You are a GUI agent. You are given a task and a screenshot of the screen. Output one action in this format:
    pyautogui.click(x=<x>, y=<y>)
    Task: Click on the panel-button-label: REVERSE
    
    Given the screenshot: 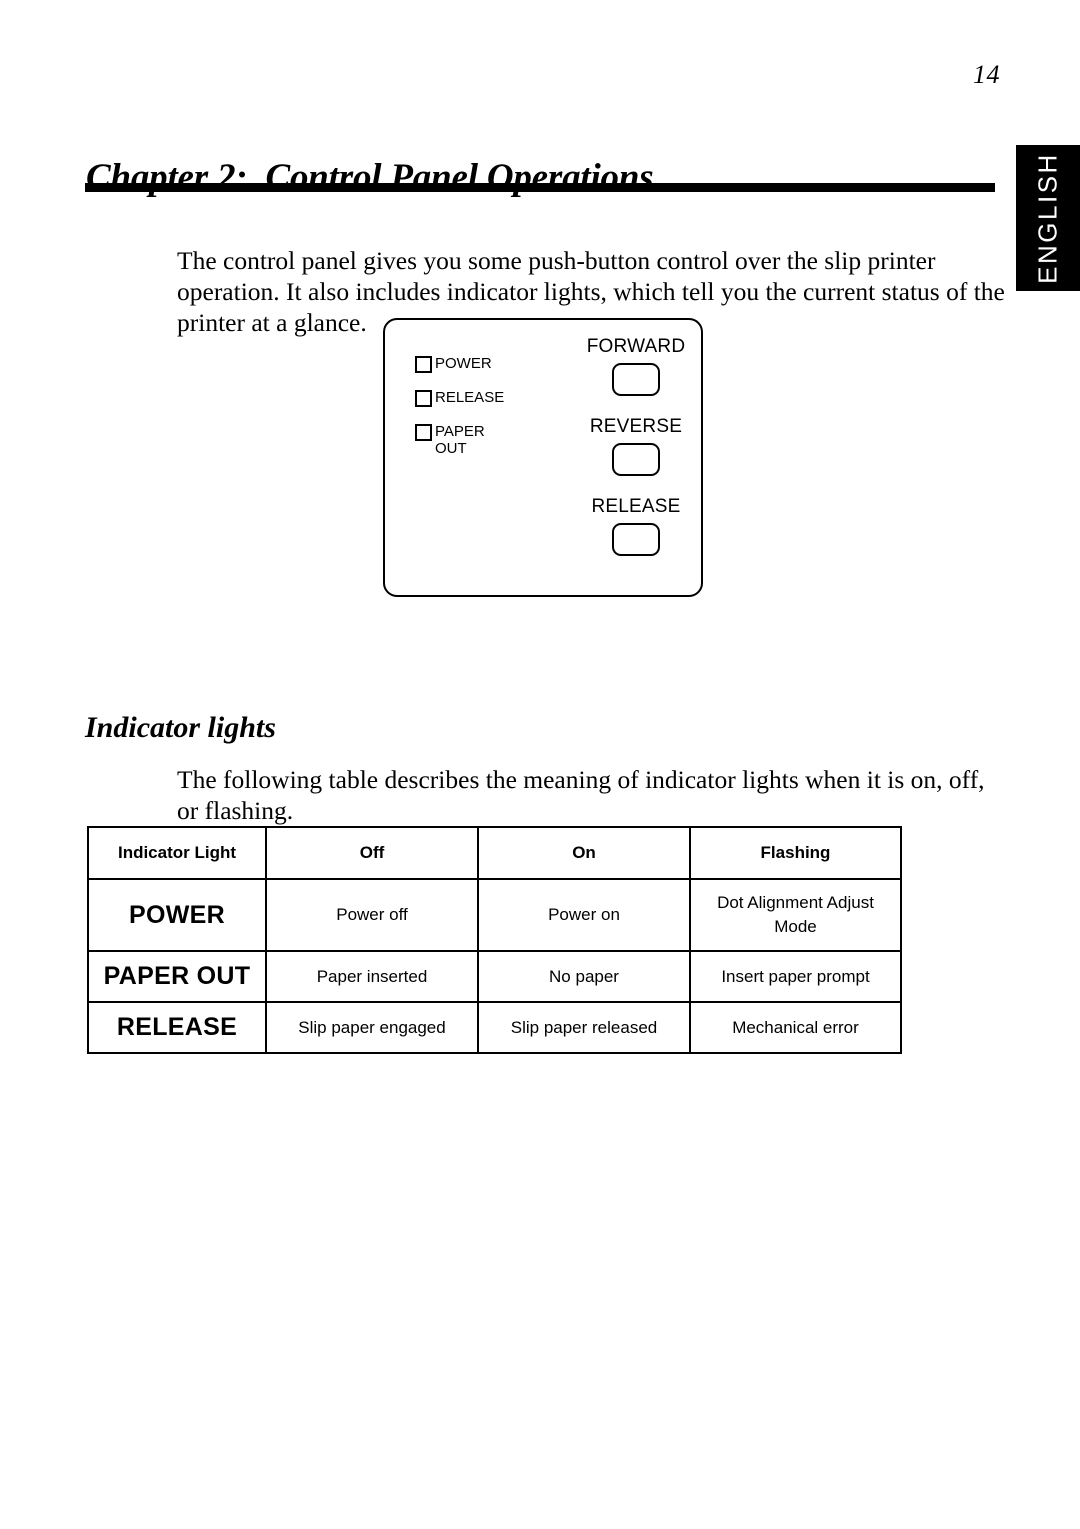 What is the action you would take?
    pyautogui.click(x=636, y=426)
    